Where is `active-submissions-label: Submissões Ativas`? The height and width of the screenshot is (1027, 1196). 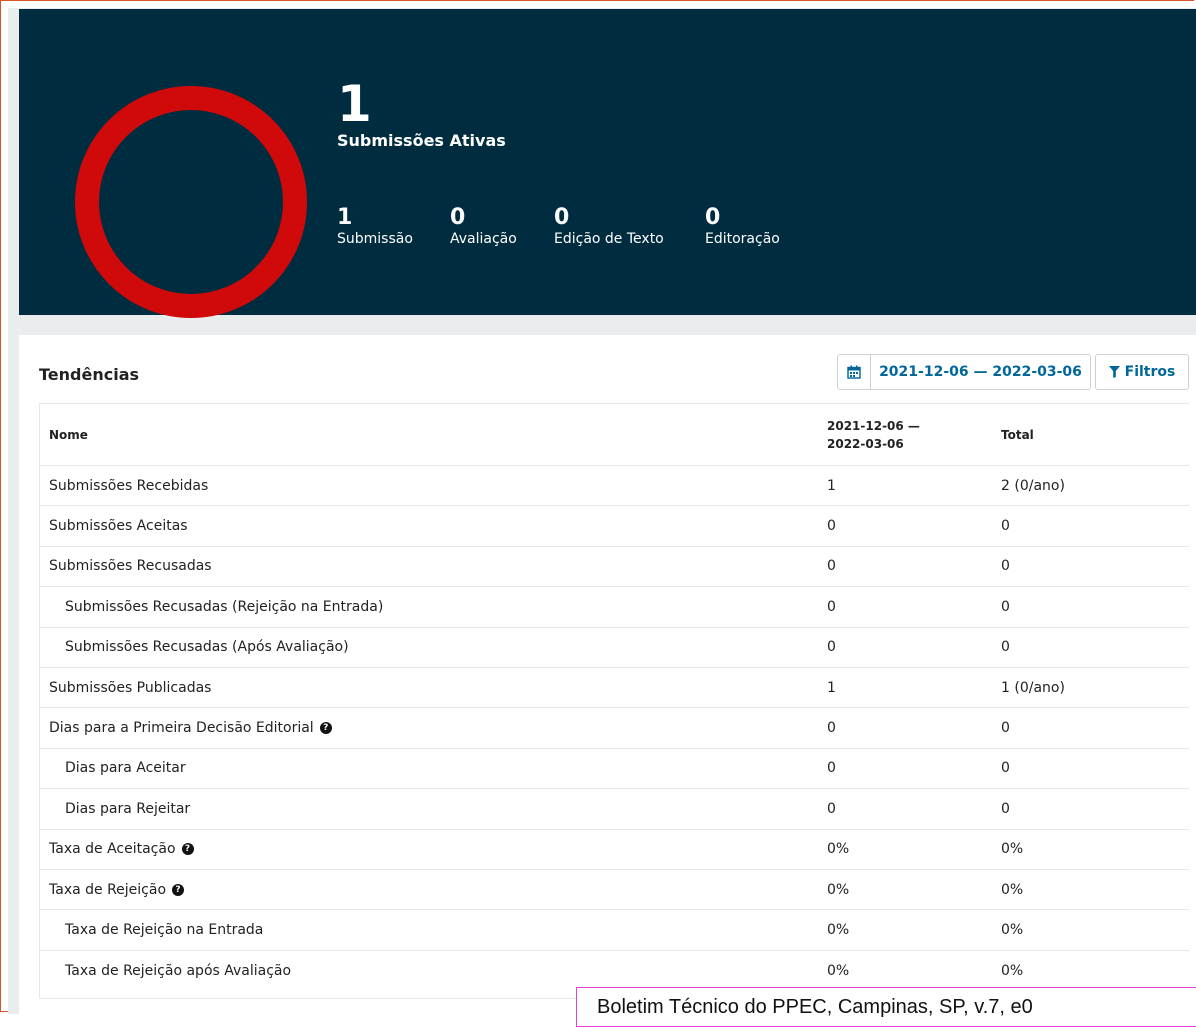
active-submissions-label: Submissões Ativas is located at coordinates (421, 140).